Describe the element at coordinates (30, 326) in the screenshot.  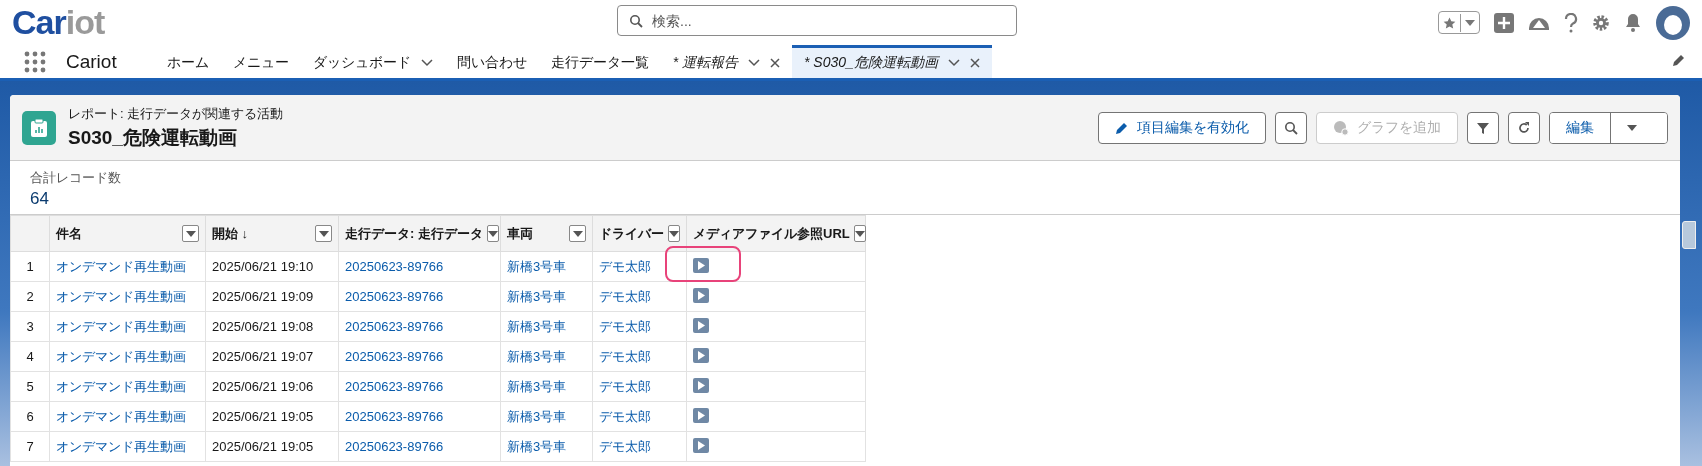
I see `row-number: 3` at that location.